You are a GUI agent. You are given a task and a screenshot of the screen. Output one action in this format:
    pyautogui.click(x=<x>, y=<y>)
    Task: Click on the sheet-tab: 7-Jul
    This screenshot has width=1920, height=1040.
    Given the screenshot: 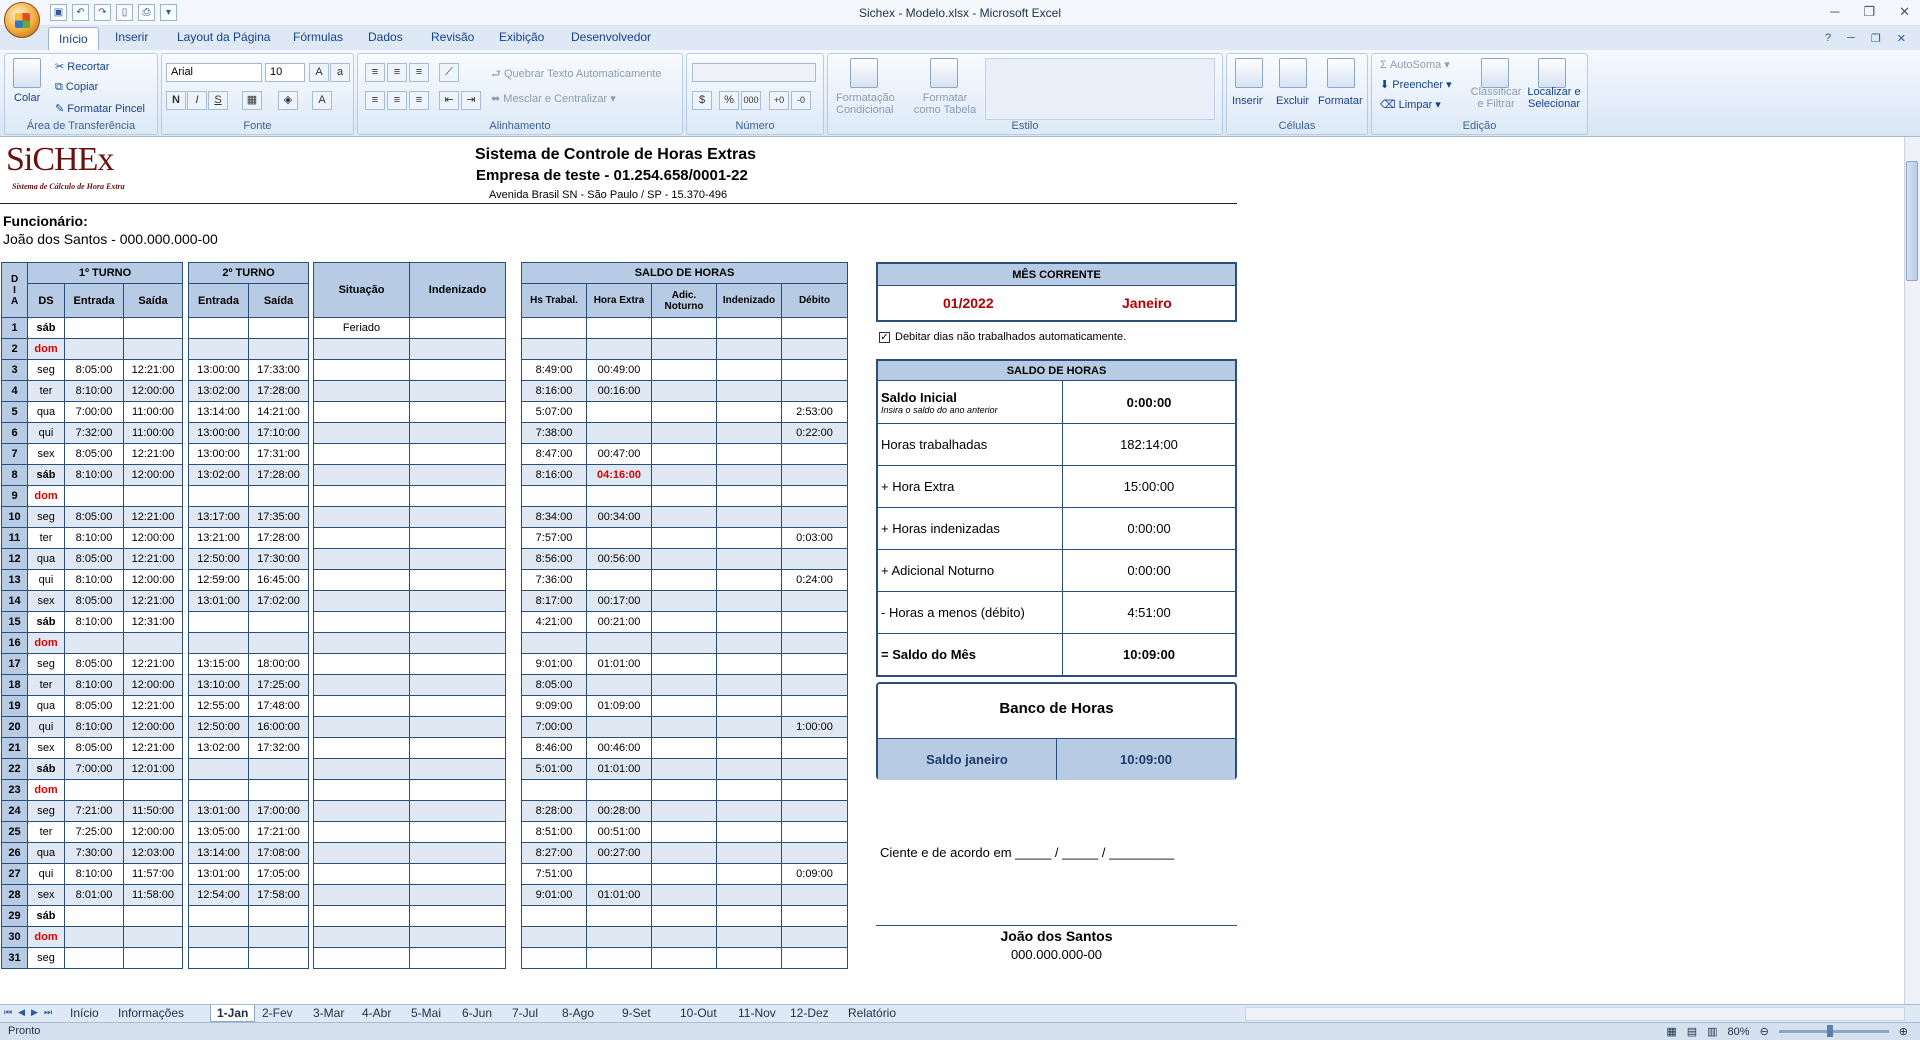 What is the action you would take?
    pyautogui.click(x=525, y=1013)
    